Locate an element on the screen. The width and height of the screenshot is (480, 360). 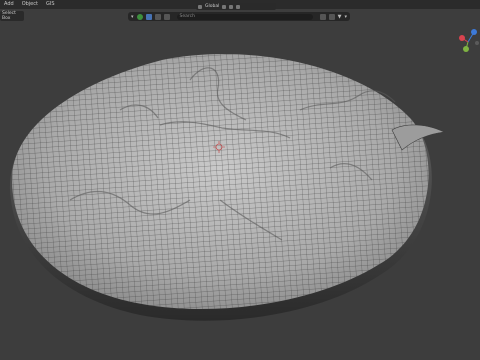
gizmo-z-axis is located at coordinates (474, 32).